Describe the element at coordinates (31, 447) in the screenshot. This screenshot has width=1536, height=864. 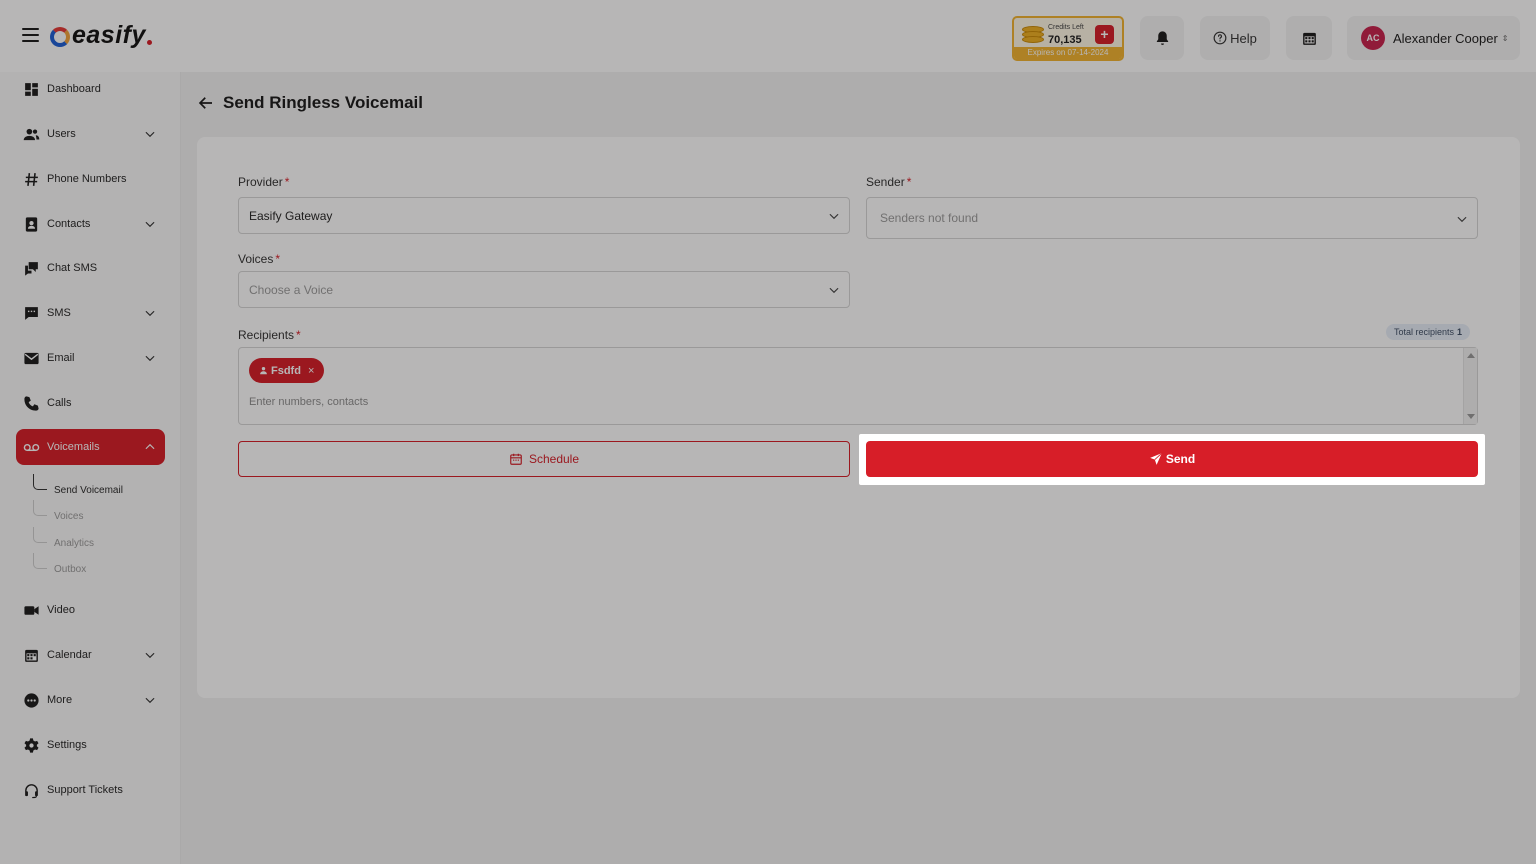
I see `voicemail-icon` at that location.